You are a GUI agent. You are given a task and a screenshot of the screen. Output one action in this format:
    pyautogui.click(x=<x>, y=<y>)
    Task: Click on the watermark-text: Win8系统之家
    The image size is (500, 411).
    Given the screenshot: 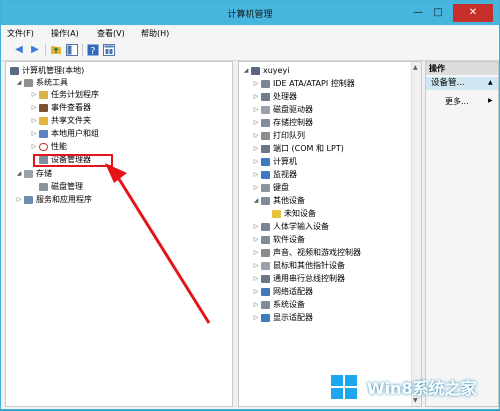 What is the action you would take?
    pyautogui.click(x=422, y=388)
    